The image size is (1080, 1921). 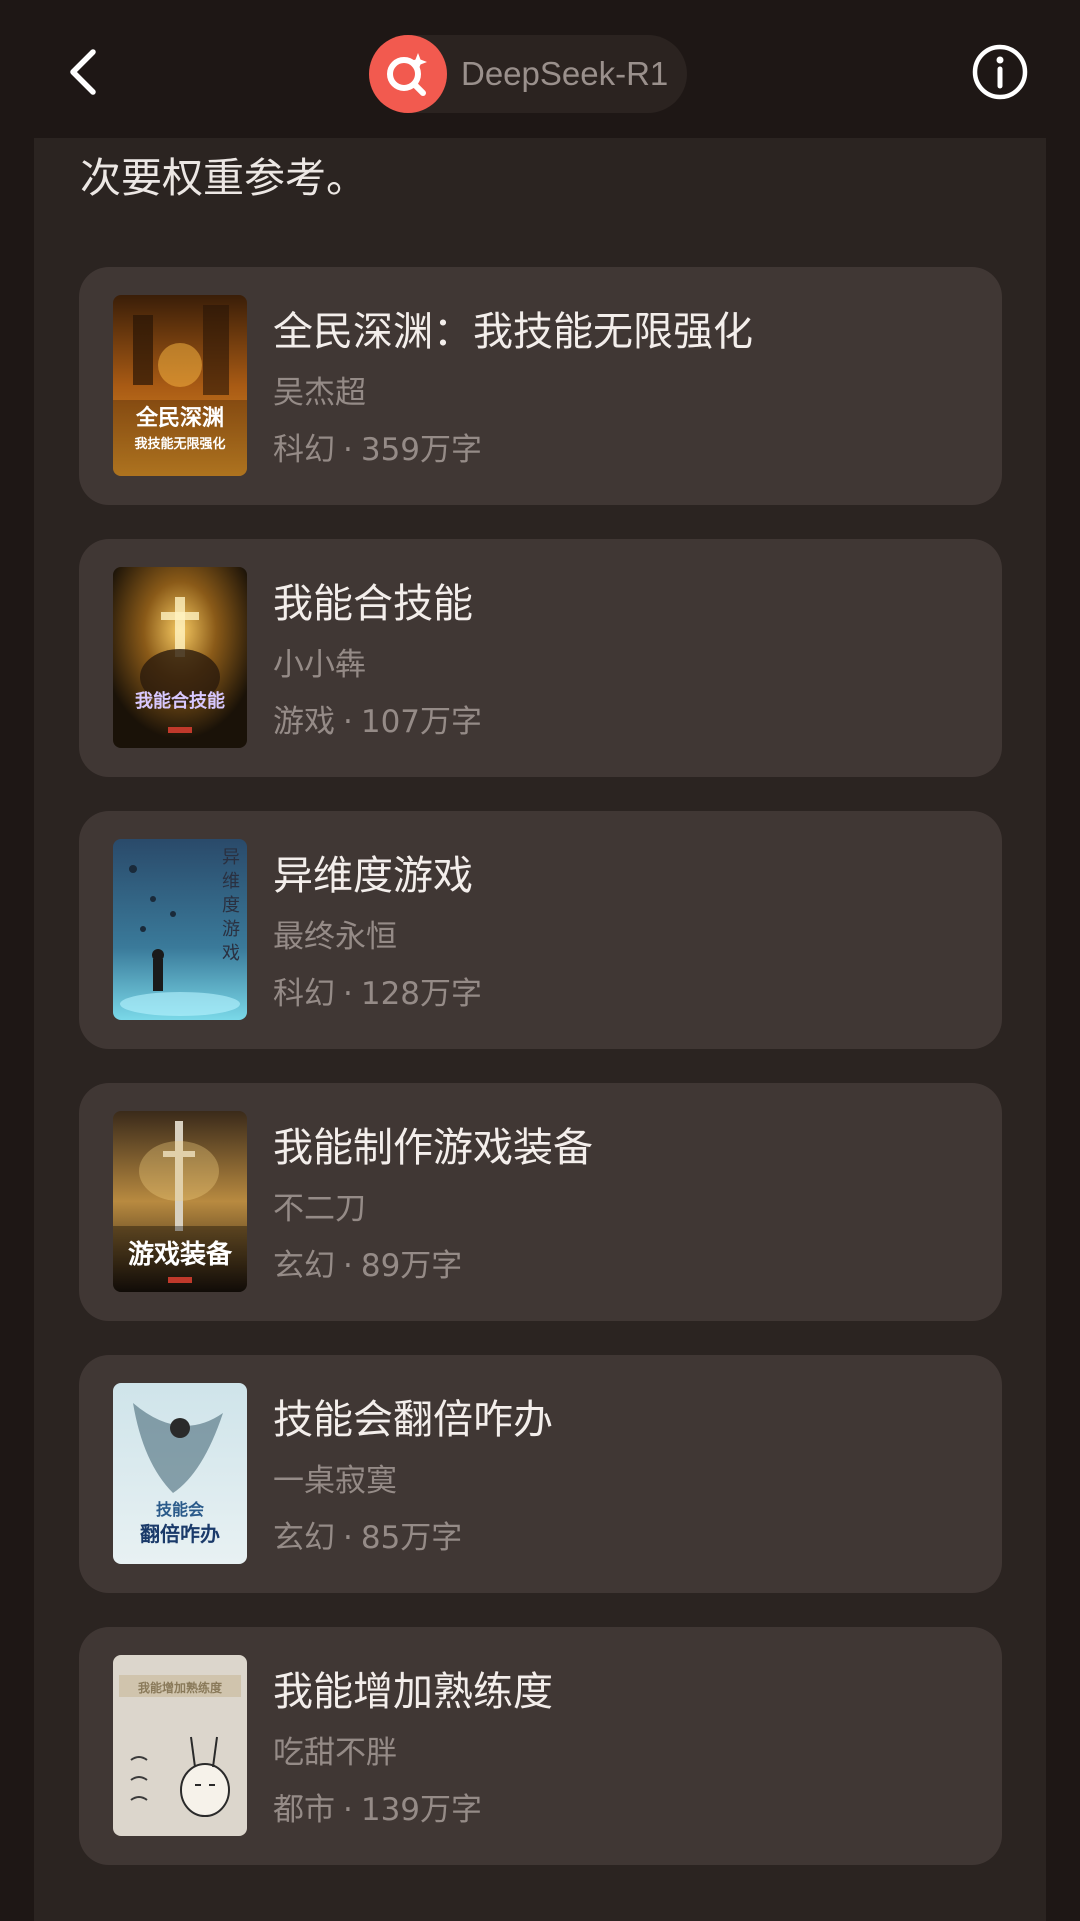 What do you see at coordinates (540, 658) in the screenshot?
I see `book-card: 我能合技能 我能合技能 小小犇 游戏 · 107万字` at bounding box center [540, 658].